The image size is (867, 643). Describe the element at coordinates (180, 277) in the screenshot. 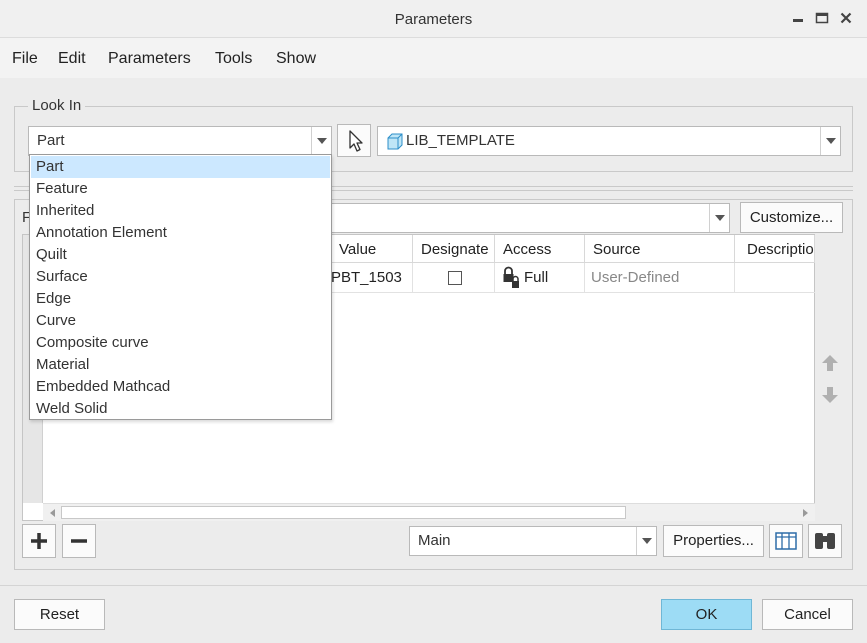

I see `dropdown-option-surface: Surface` at that location.